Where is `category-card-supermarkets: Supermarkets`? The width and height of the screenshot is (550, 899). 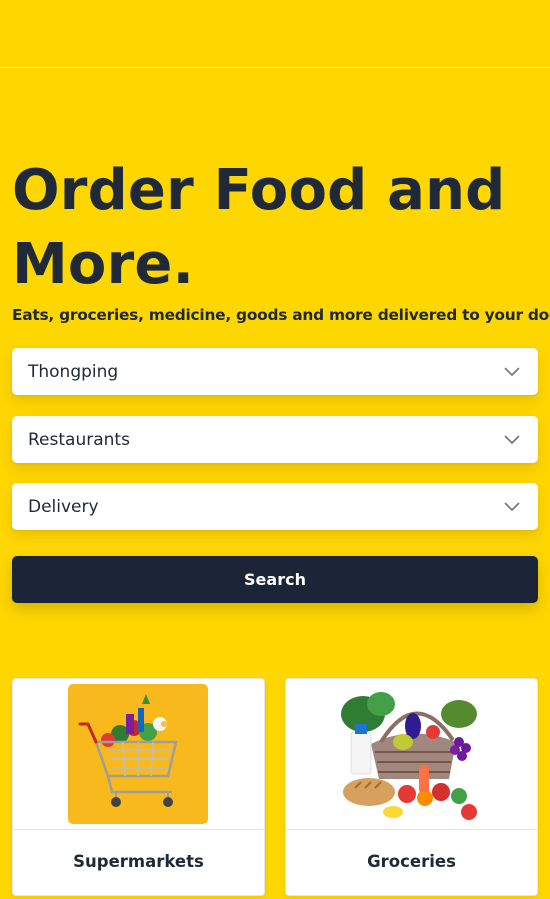
category-card-supermarkets: Supermarkets is located at coordinates (138, 787).